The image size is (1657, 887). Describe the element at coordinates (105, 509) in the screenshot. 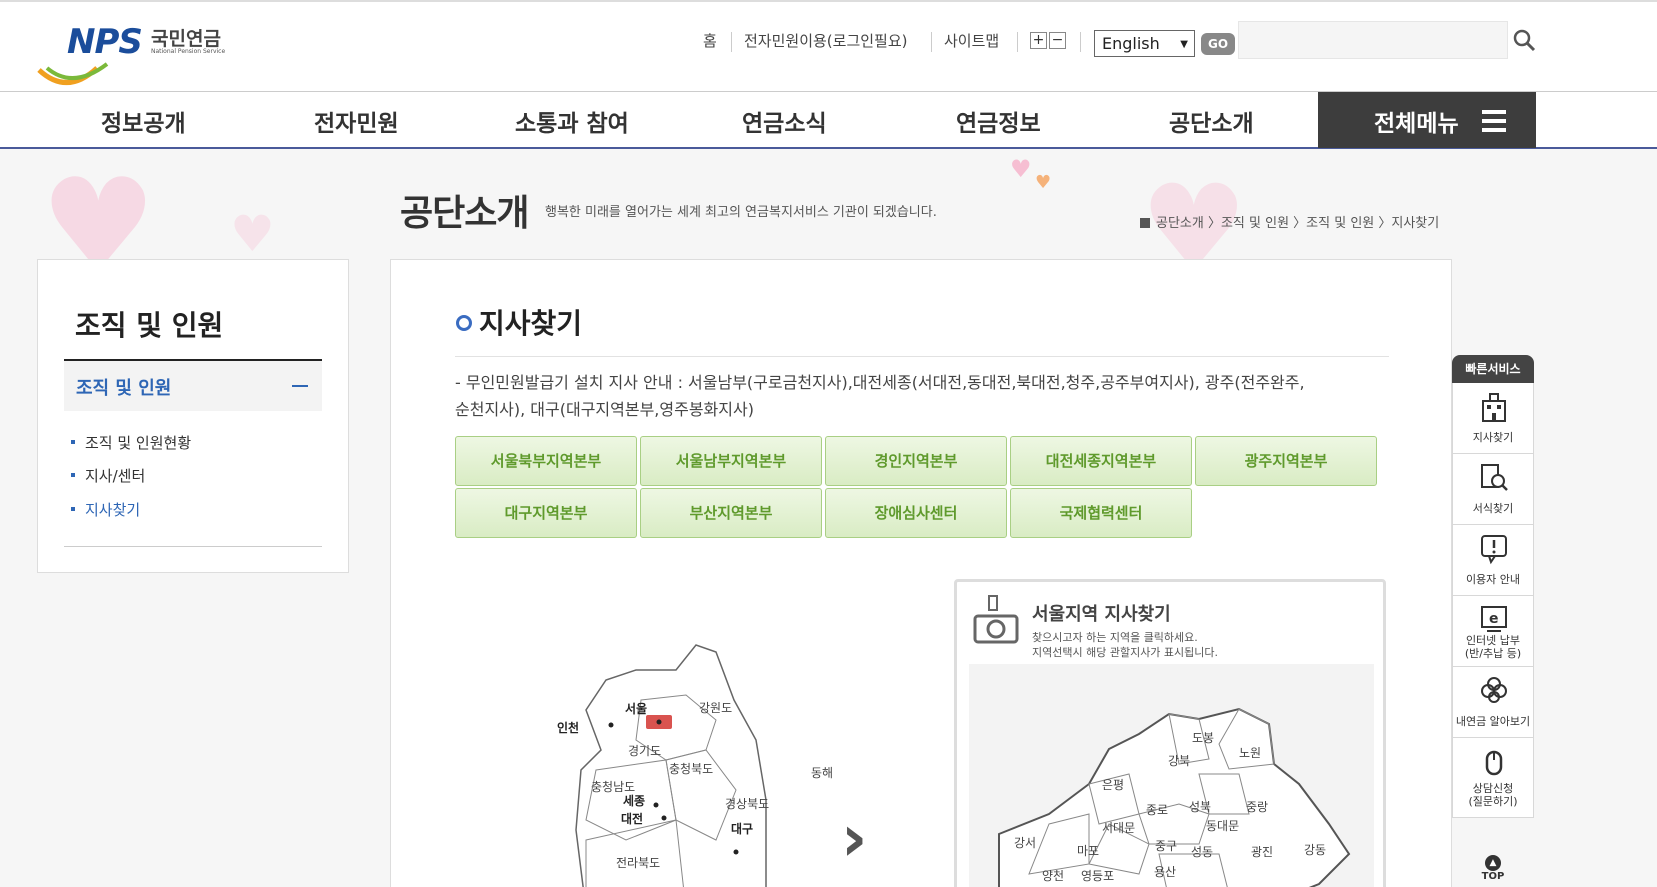

I see `lnb-item-find-branch: 지사찾기` at that location.